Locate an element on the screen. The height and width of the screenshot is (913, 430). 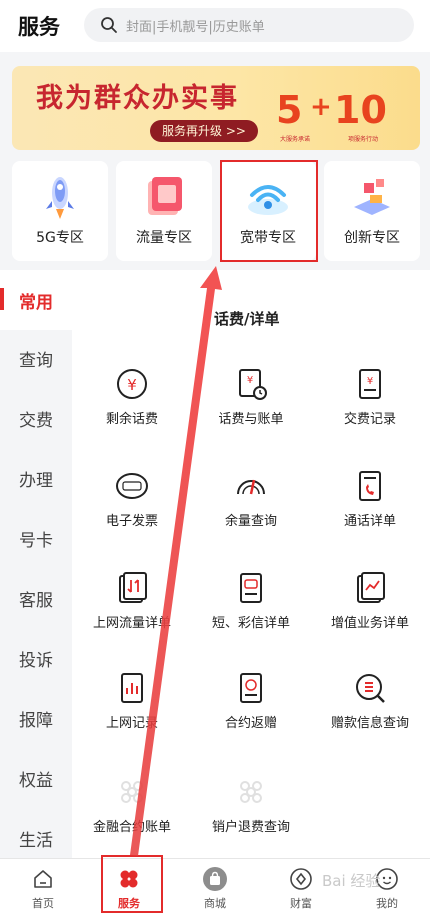
grid-item-label: 上网记录 is located at coordinates (131, 723).